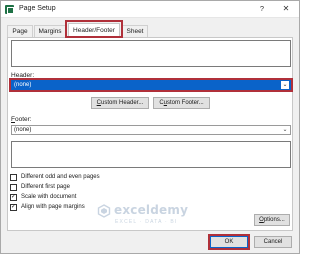  I want to click on title-bar: Page Setup ? ✕, so click(150, 9).